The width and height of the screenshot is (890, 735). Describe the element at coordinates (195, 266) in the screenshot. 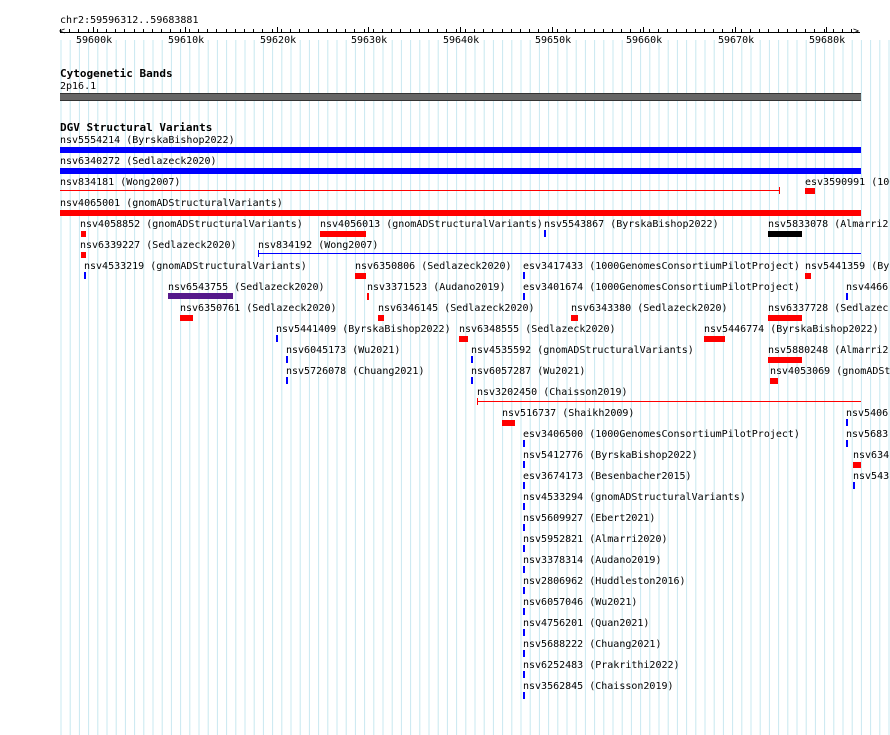

I see `variant-label: nsv4533219 (gnomADStructuralVariants)` at that location.